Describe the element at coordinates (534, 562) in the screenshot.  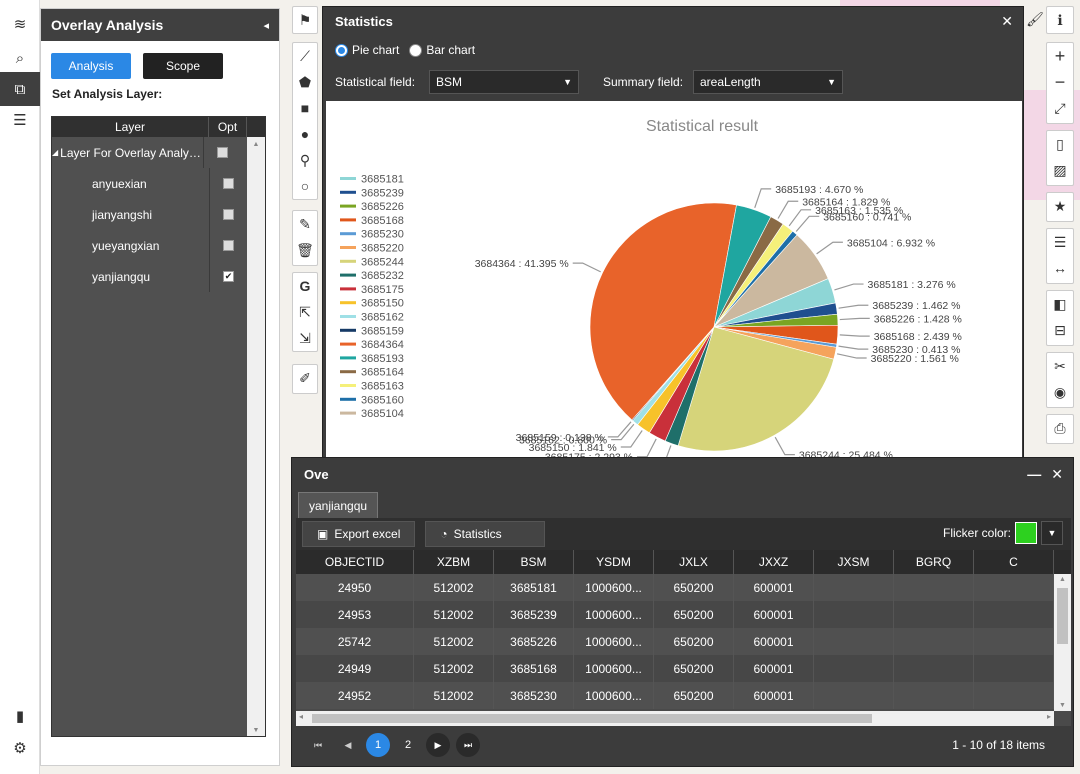
I see `column-header: BSM` at that location.